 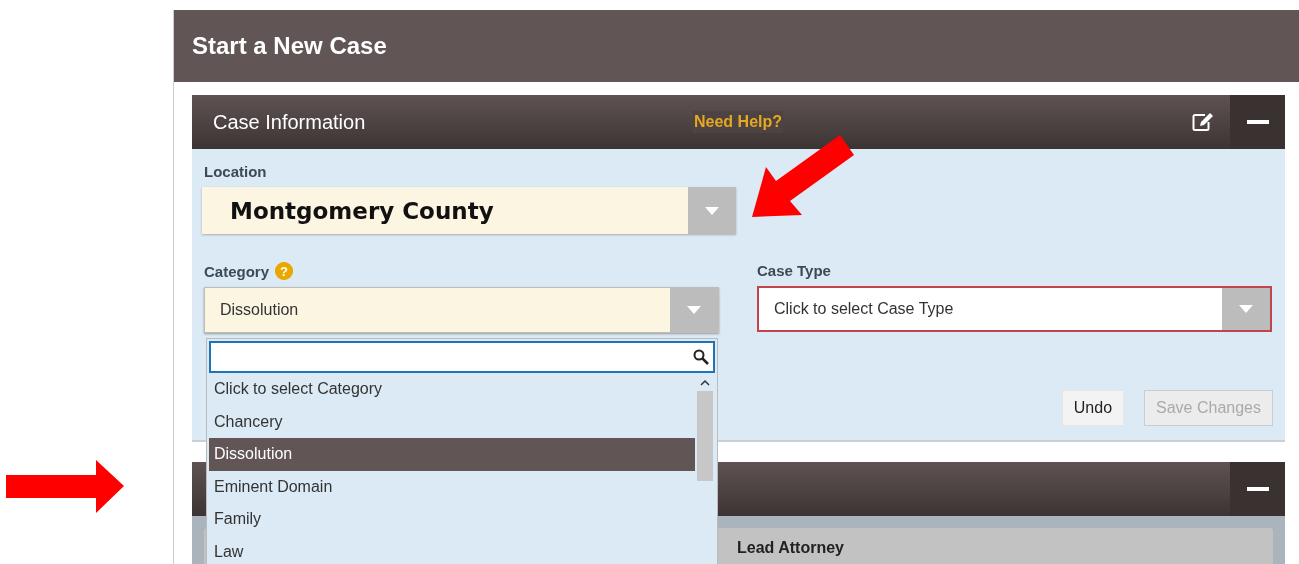 What do you see at coordinates (701, 357) in the screenshot?
I see `search-icon` at bounding box center [701, 357].